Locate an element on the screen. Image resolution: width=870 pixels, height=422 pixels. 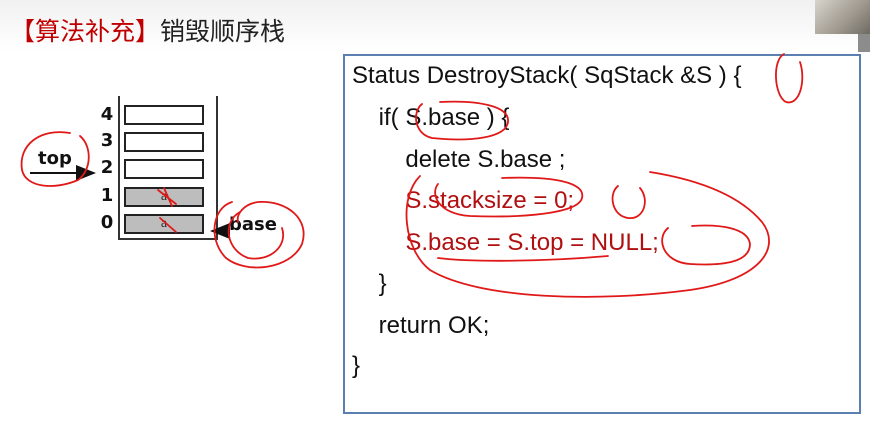
code-line-6: } is located at coordinates (369, 283).